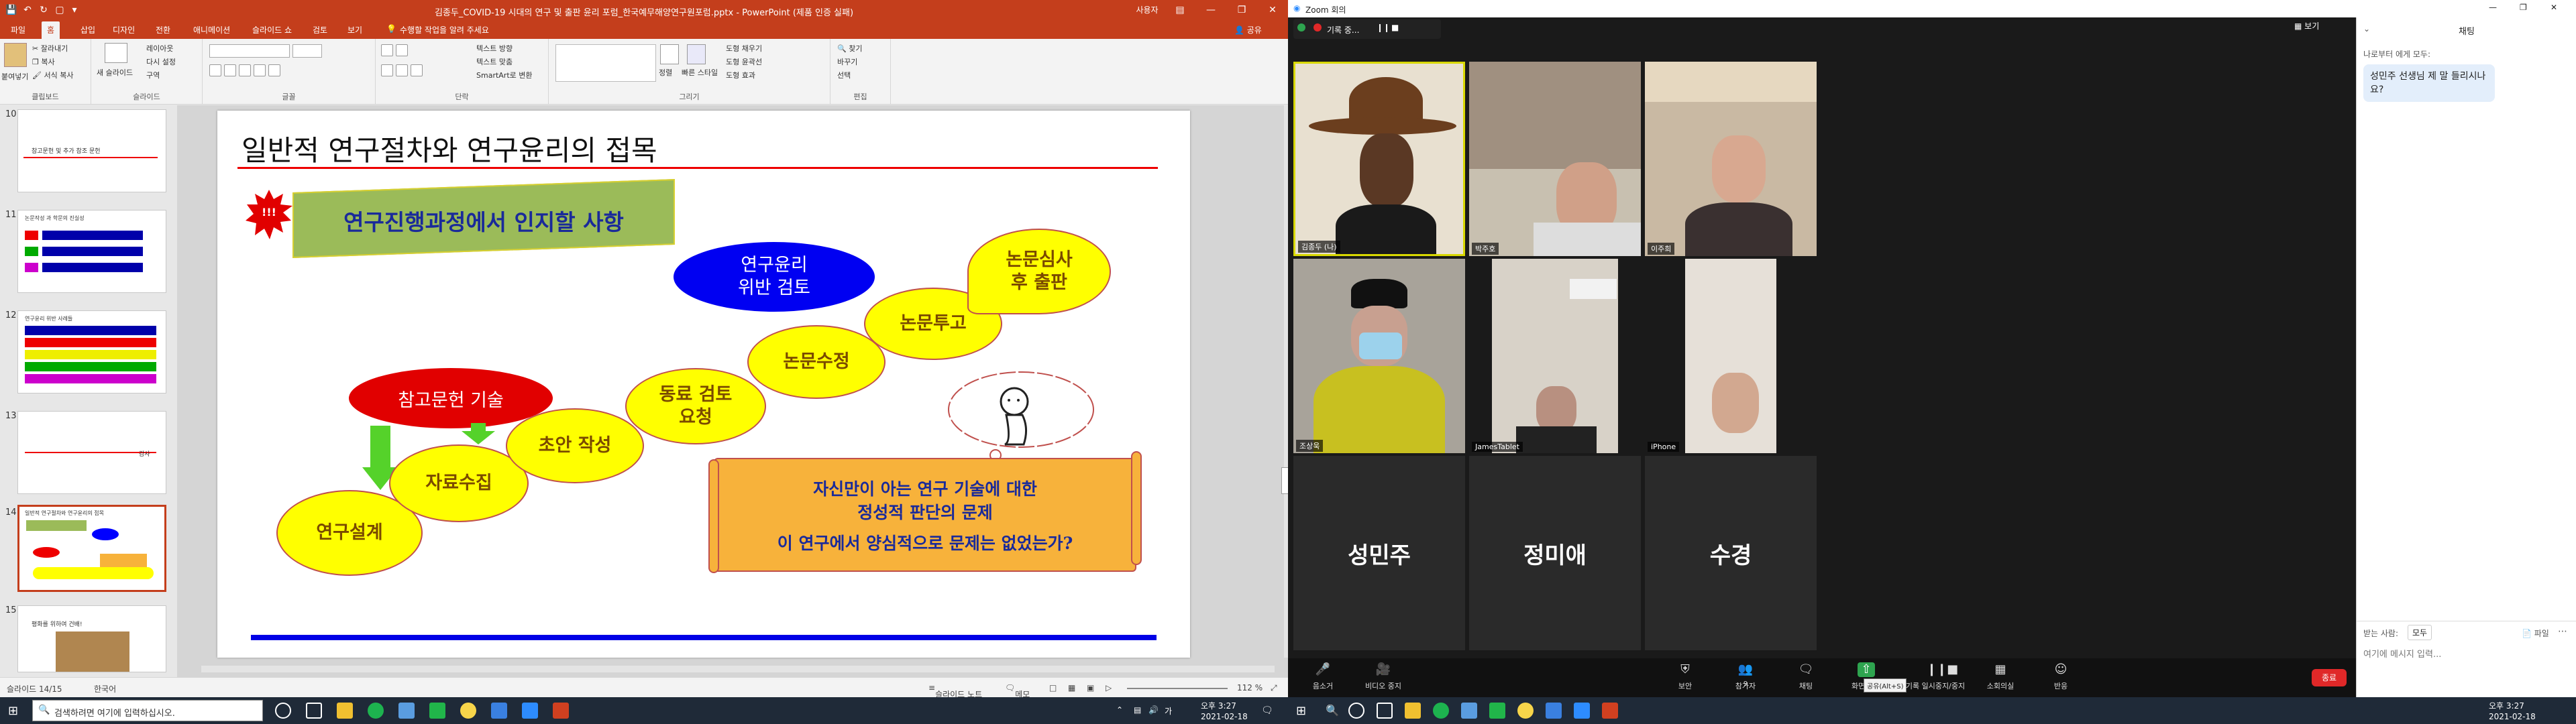 This screenshot has width=2576, height=724. I want to click on view-button: ▦ 보기, so click(2306, 26).